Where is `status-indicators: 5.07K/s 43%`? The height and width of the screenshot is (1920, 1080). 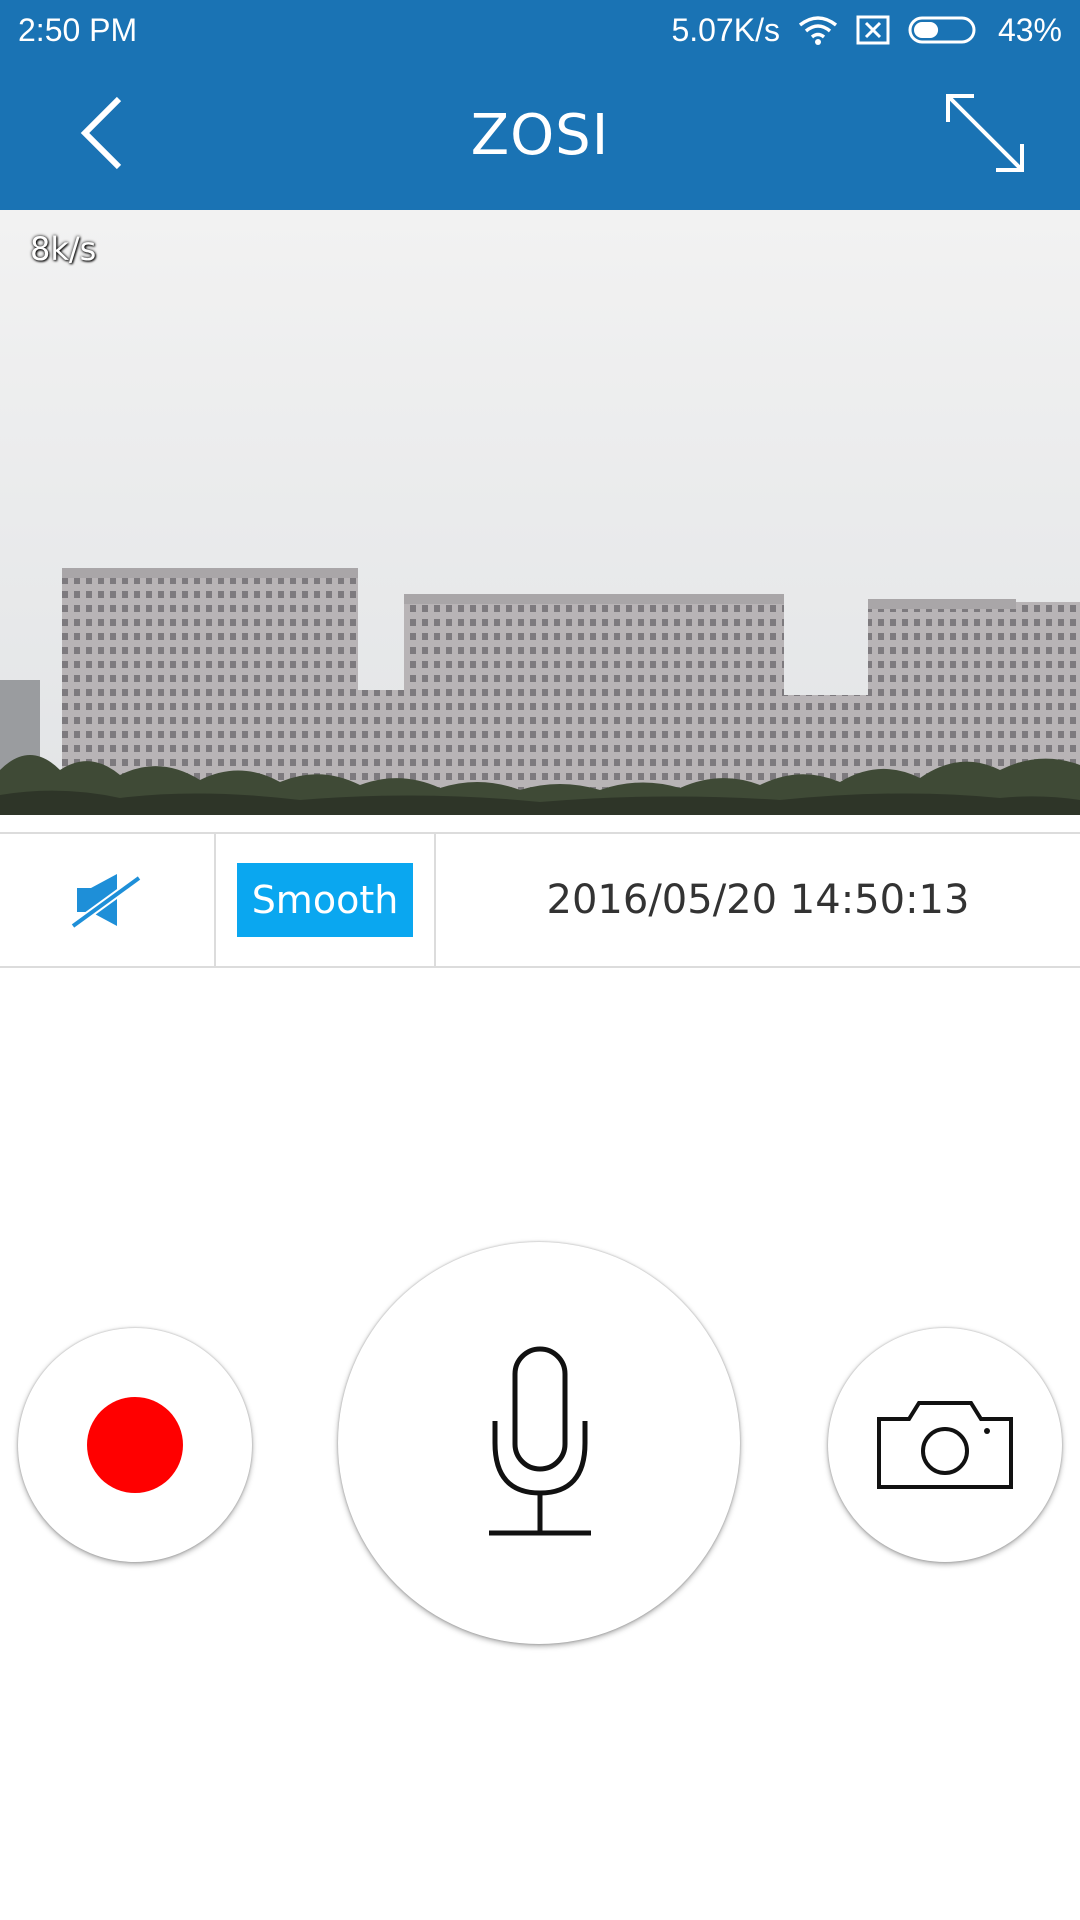 status-indicators: 5.07K/s 43% is located at coordinates (866, 30).